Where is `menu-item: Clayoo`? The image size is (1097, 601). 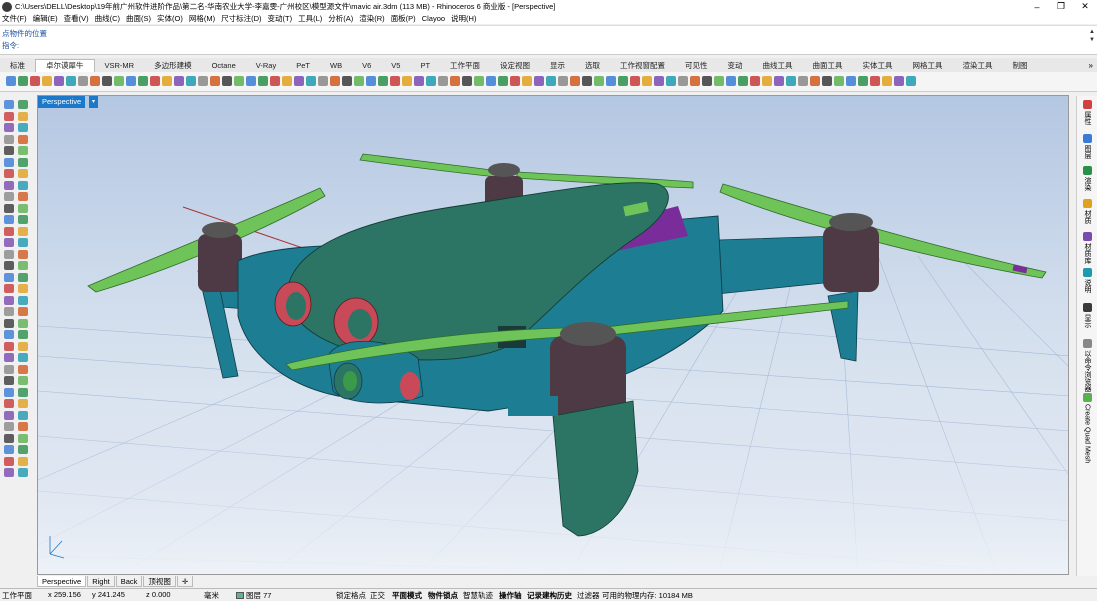
menu-item: Clayoo is located at coordinates (433, 18).